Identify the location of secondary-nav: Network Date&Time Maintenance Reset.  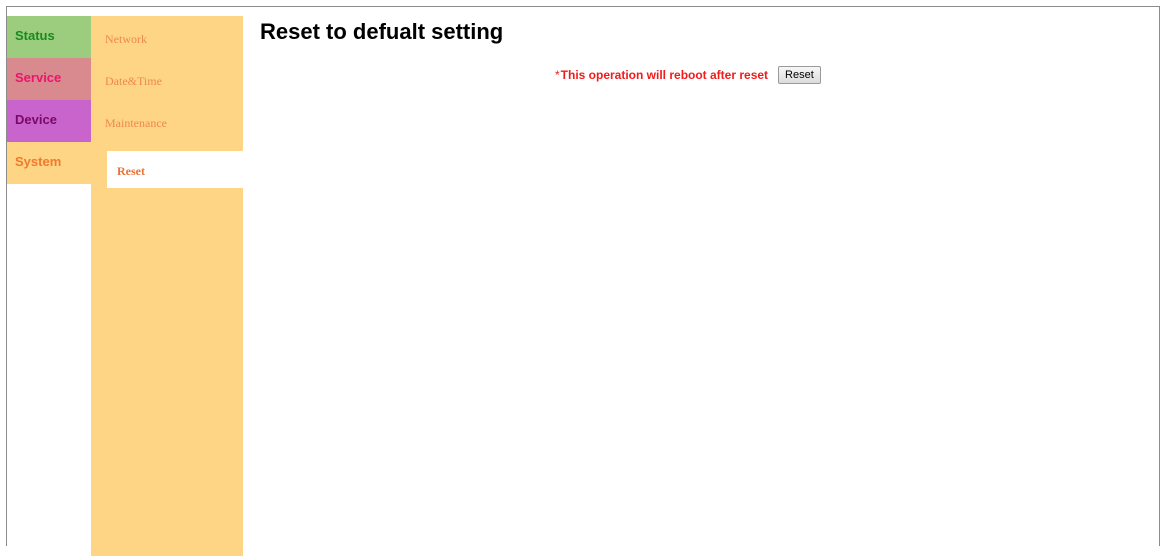
(167, 286).